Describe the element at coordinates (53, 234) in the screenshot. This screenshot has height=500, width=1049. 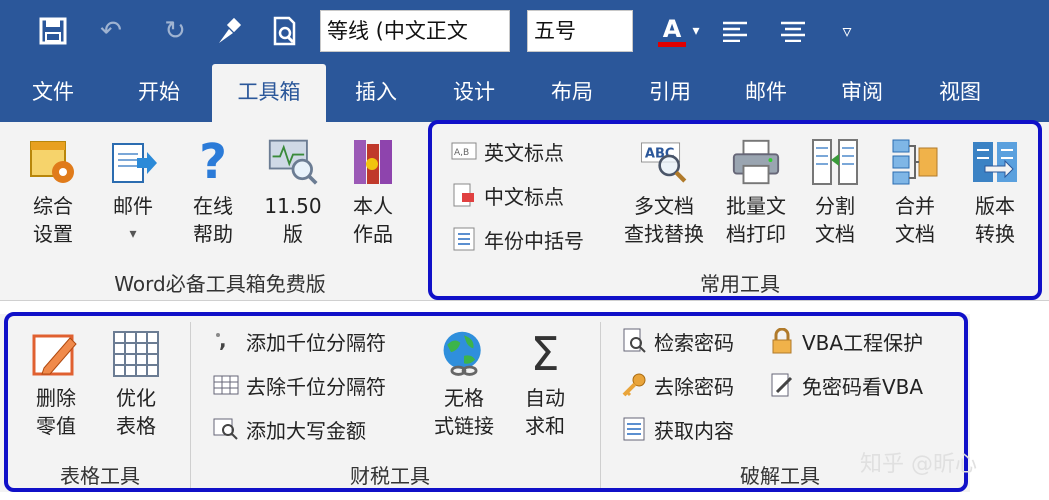
I see `settings-label-2: 设置` at that location.